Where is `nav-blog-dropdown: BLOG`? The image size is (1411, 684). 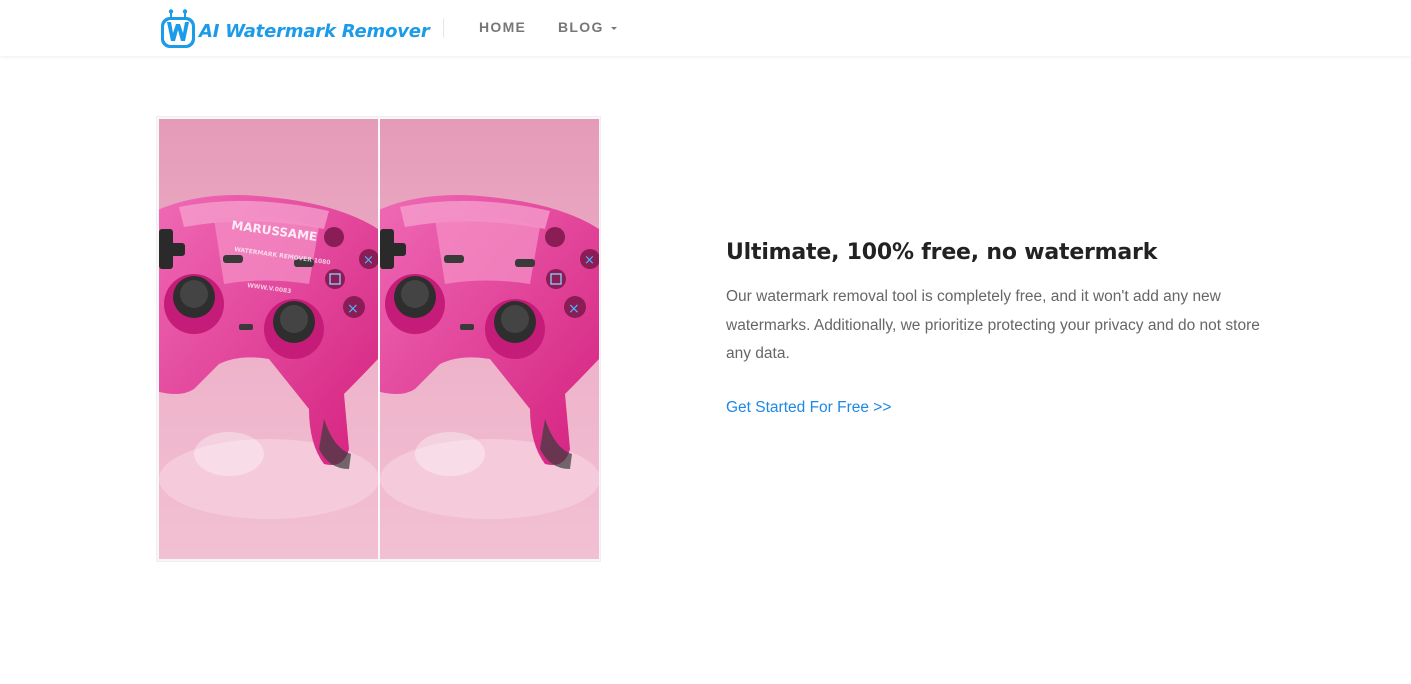 nav-blog-dropdown: BLOG is located at coordinates (587, 27).